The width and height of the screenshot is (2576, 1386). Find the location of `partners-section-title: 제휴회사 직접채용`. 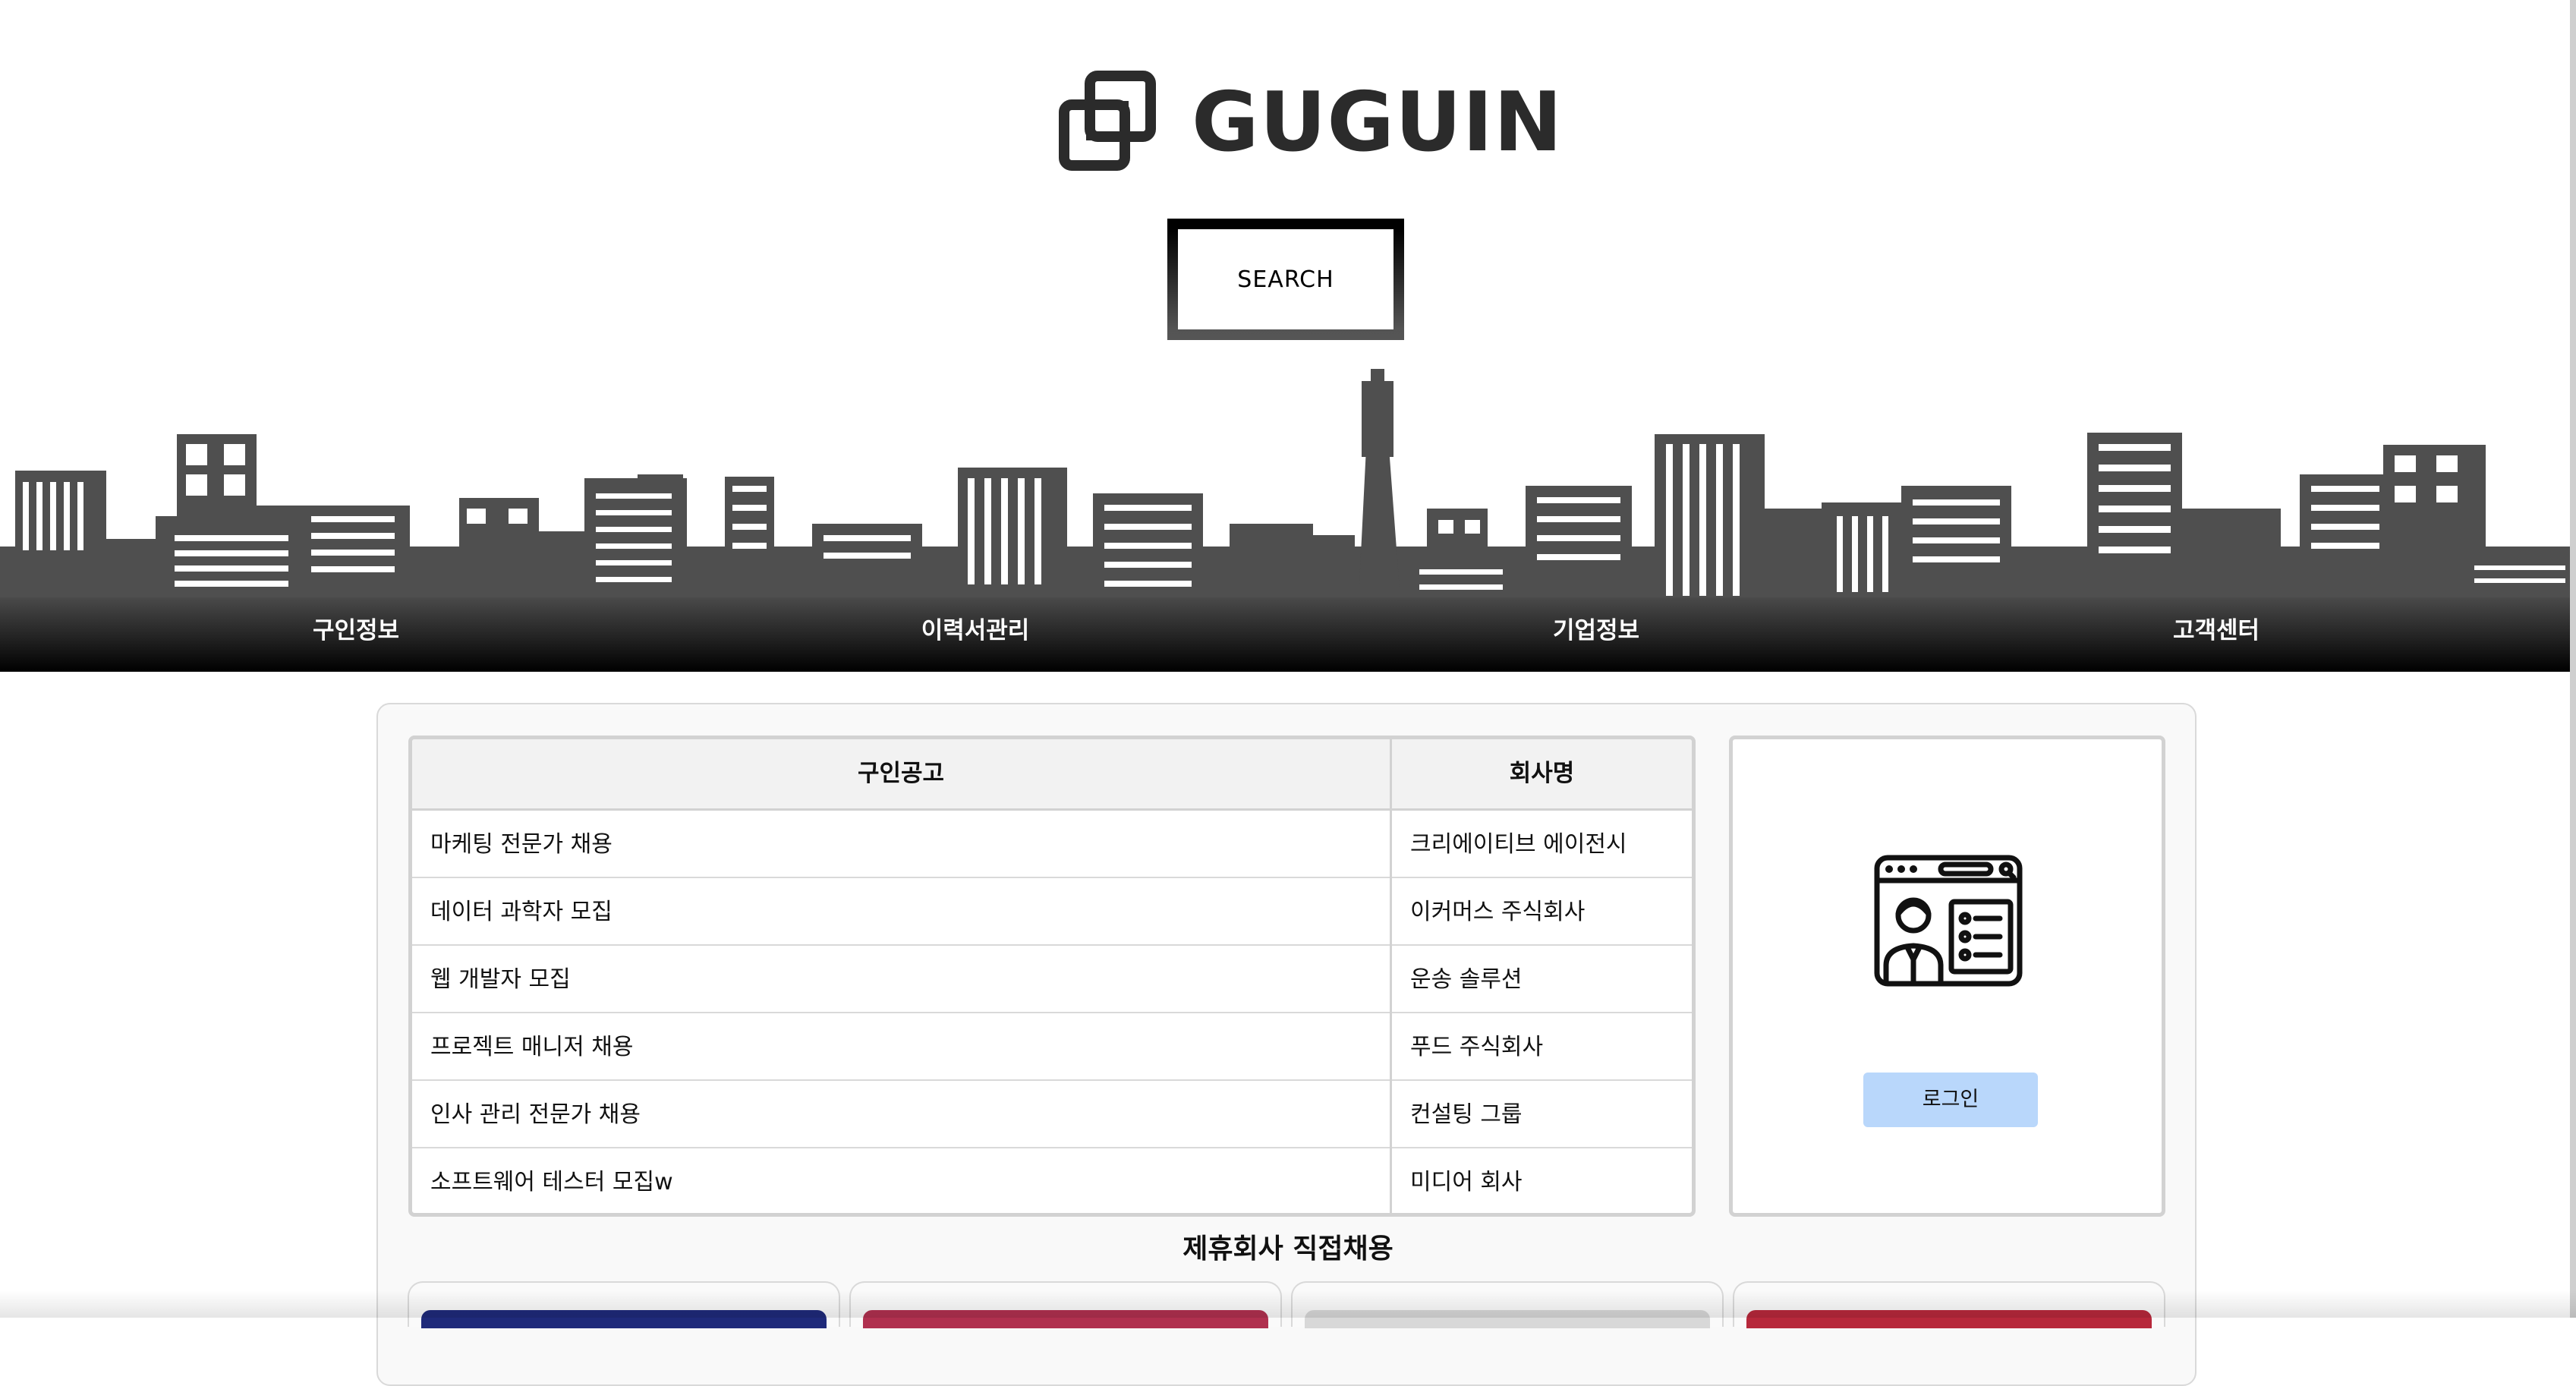

partners-section-title: 제휴회사 직접채용 is located at coordinates (1288, 1249).